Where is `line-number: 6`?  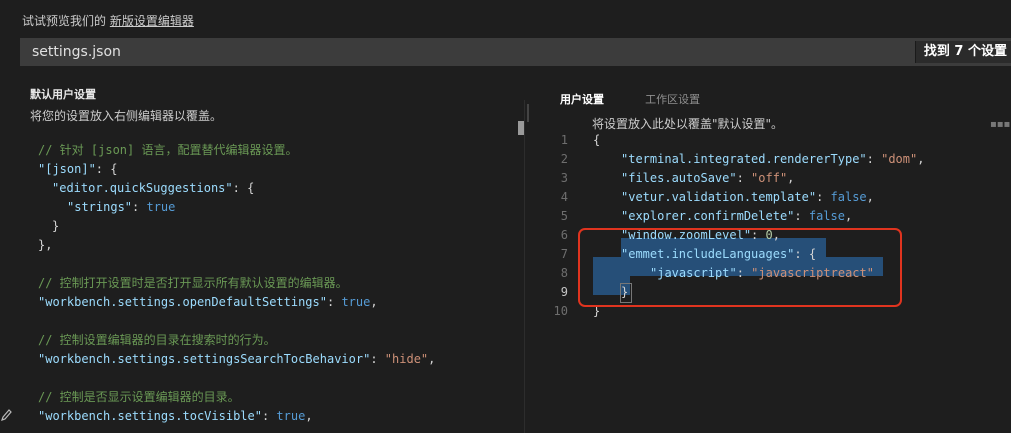 line-number: 6 is located at coordinates (564, 235).